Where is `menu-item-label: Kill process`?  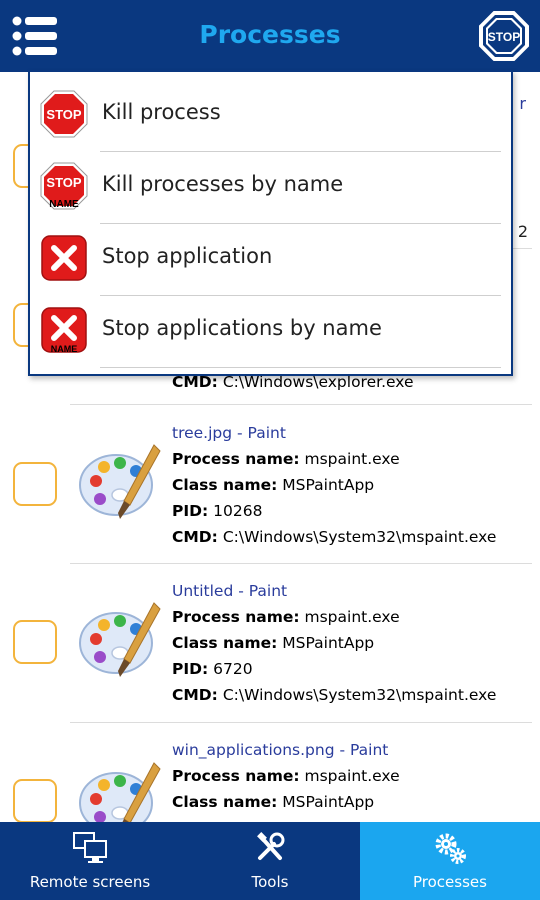 menu-item-label: Kill process is located at coordinates (161, 112).